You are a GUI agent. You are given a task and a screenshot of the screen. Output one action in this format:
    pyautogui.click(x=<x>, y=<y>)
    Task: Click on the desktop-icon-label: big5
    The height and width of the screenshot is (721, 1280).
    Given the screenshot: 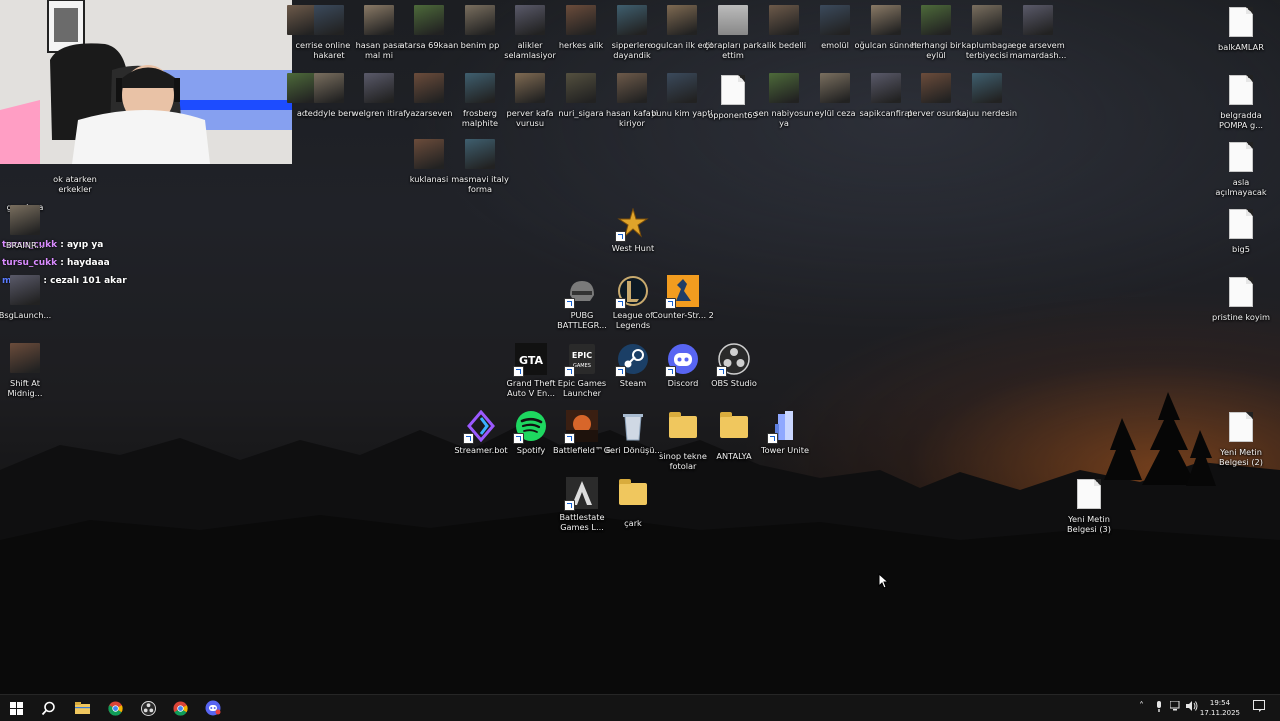 What is the action you would take?
    pyautogui.click(x=1241, y=249)
    